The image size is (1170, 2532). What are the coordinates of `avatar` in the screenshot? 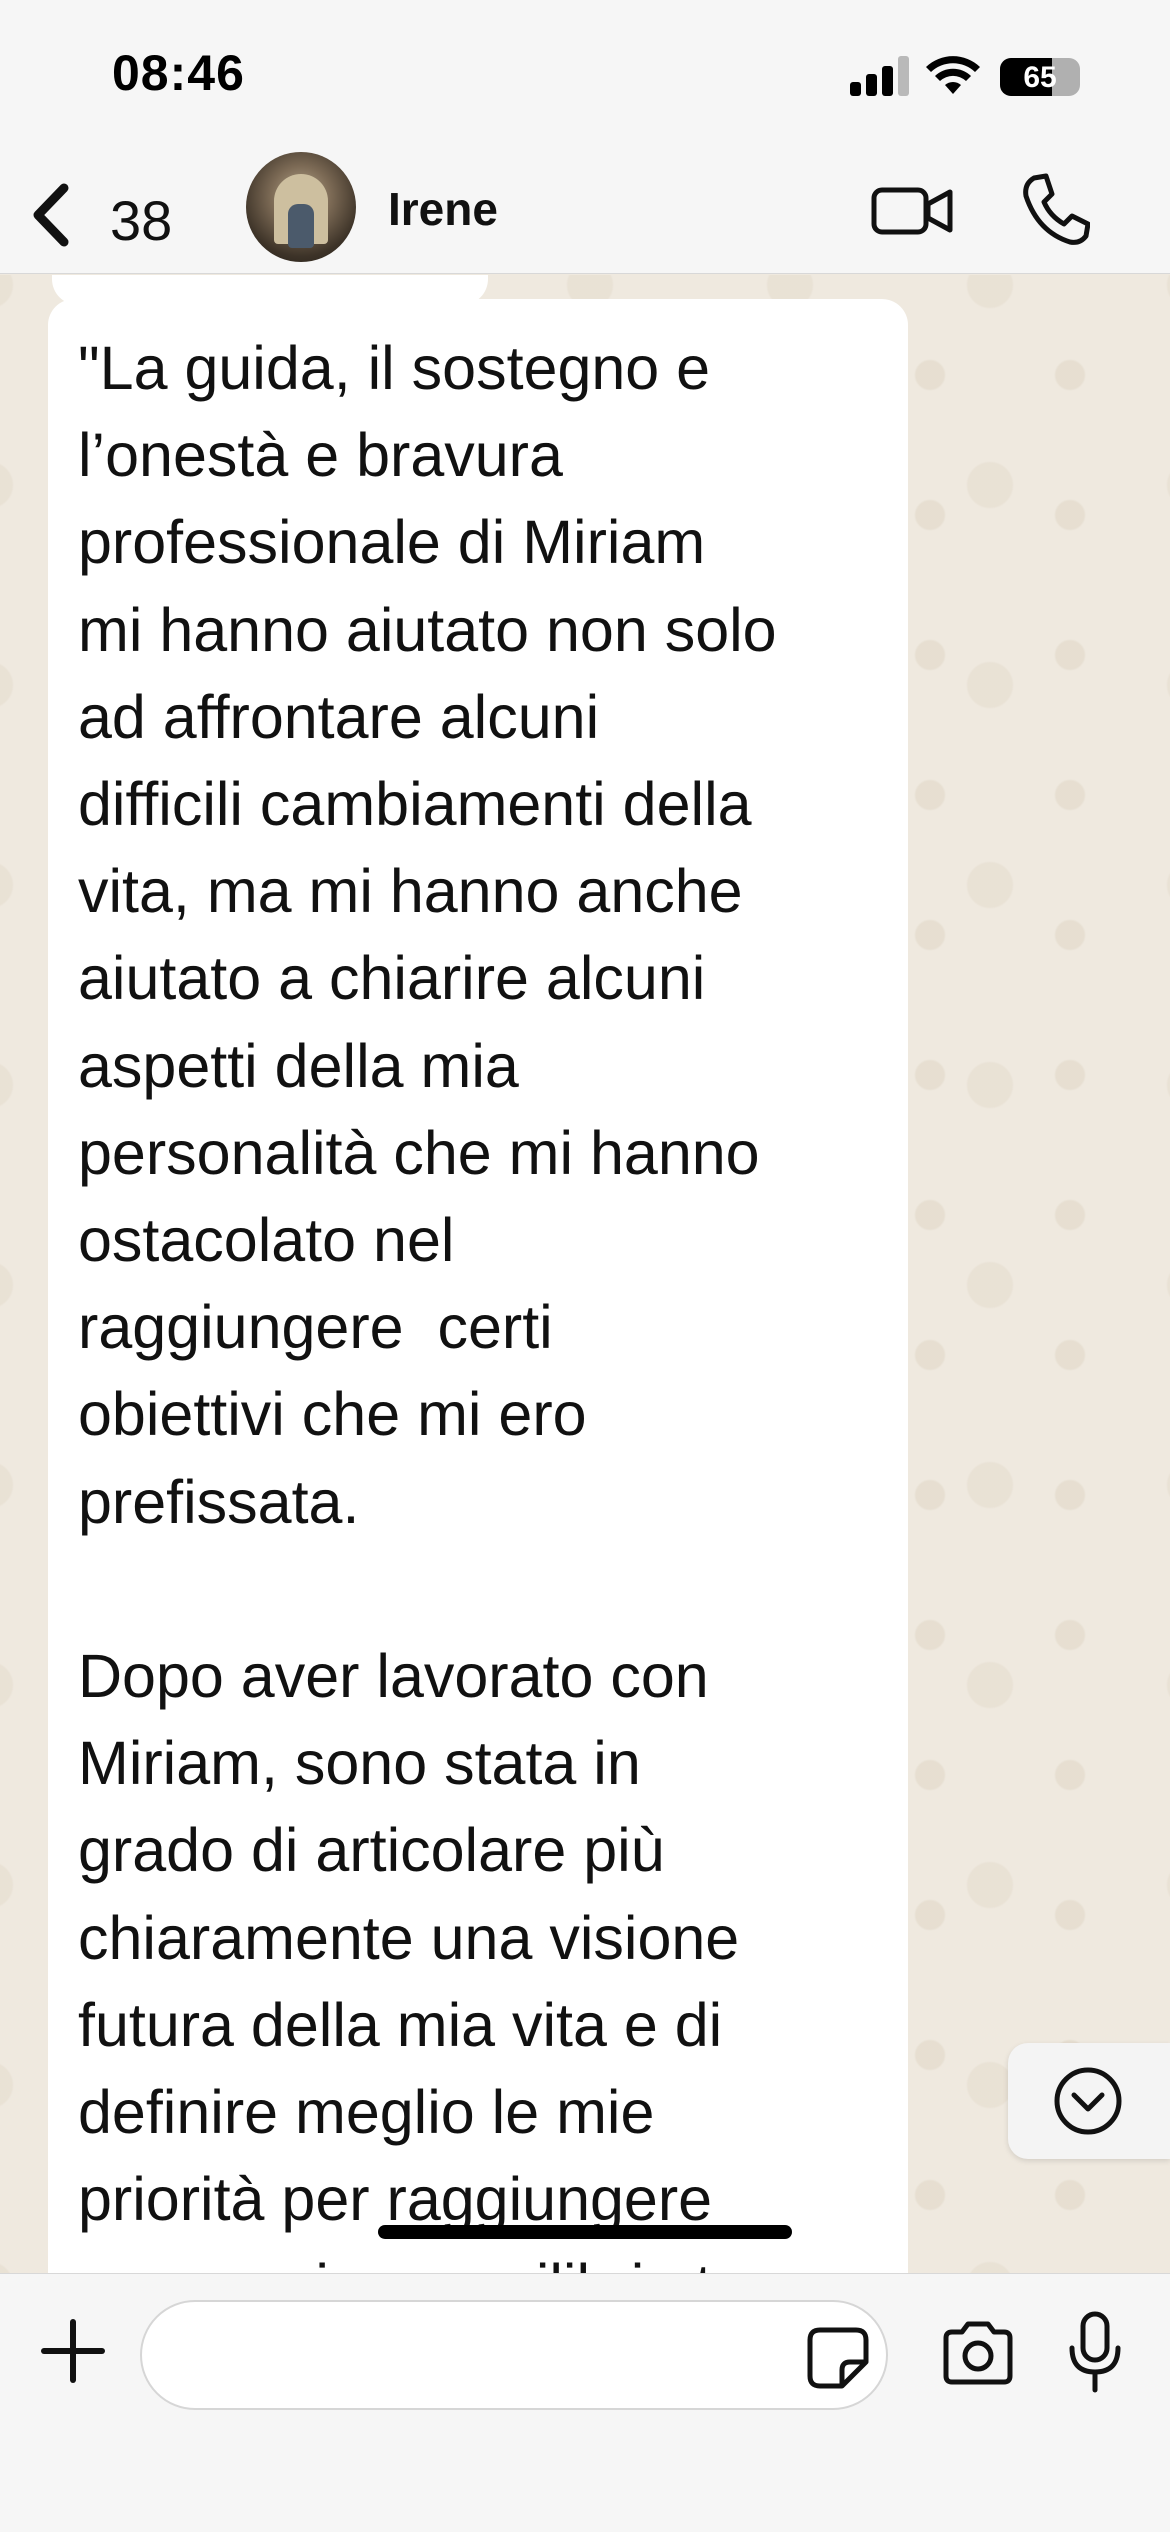 It's located at (301, 207).